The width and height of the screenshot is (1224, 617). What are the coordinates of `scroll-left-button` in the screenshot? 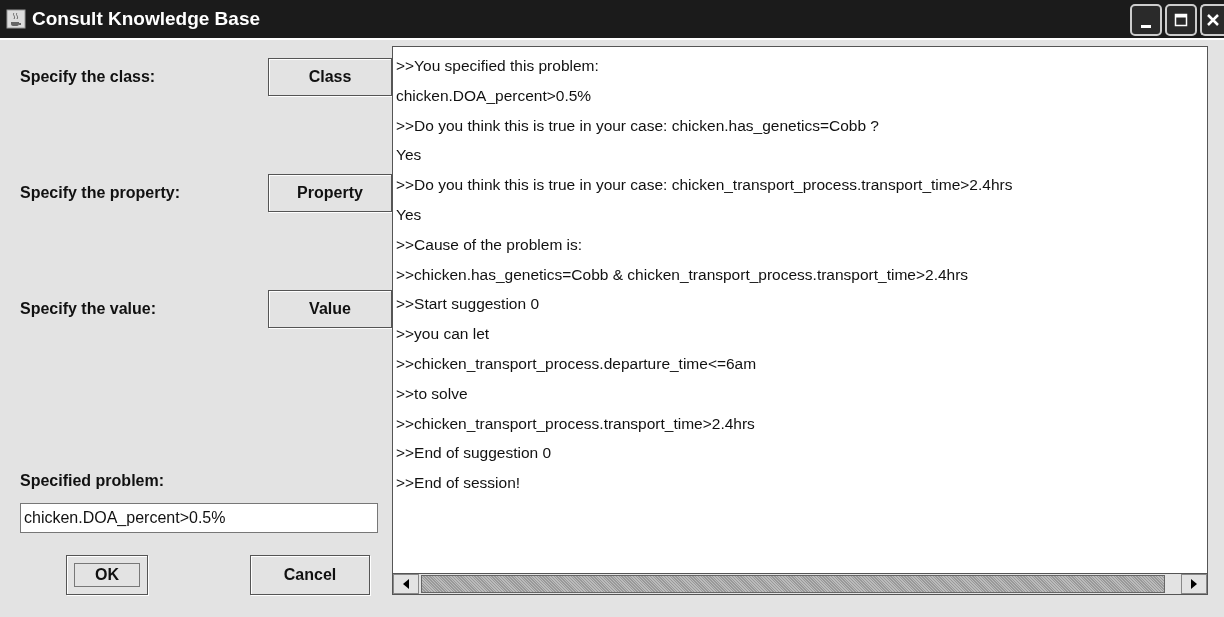 It's located at (406, 584).